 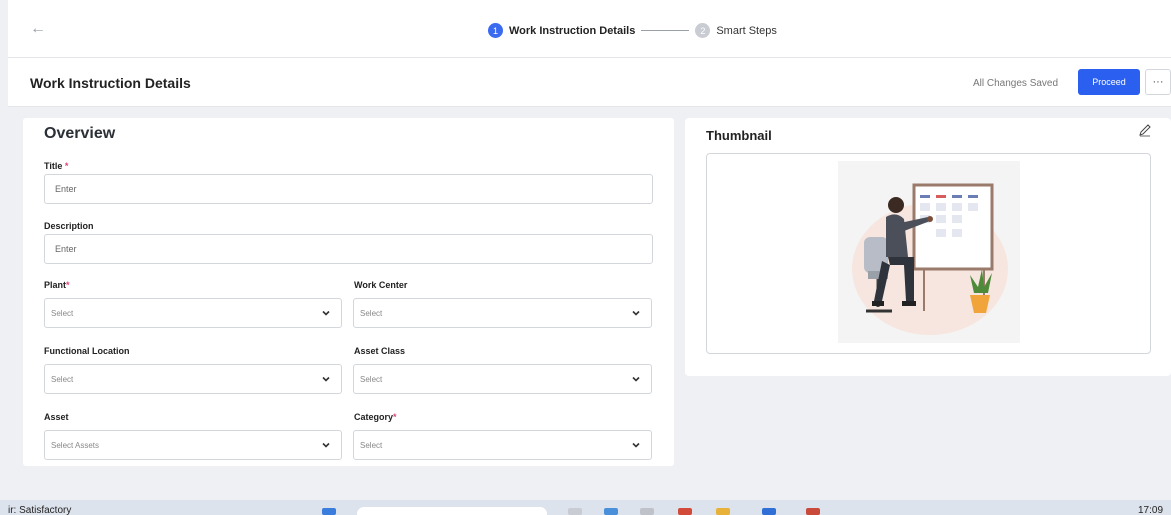 I want to click on step-1-number: 1, so click(x=495, y=30).